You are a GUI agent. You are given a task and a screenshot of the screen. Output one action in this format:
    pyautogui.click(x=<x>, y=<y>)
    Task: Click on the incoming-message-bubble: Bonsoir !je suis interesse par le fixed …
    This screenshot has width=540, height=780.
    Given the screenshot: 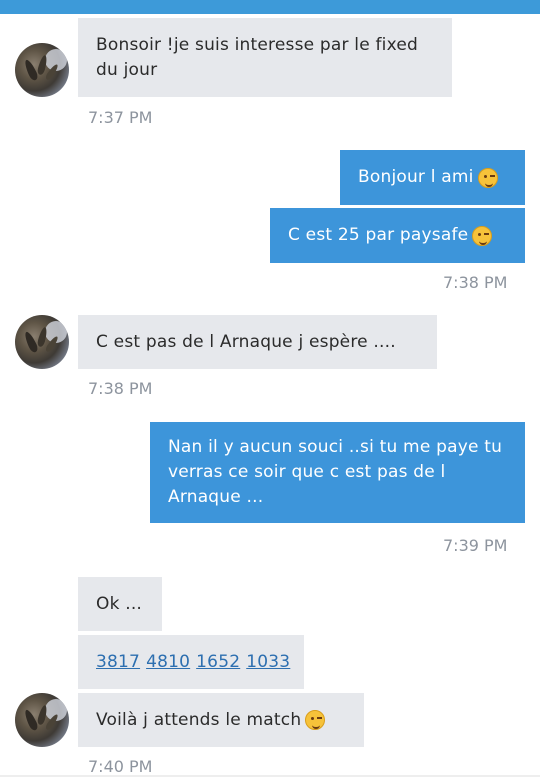 What is the action you would take?
    pyautogui.click(x=265, y=57)
    